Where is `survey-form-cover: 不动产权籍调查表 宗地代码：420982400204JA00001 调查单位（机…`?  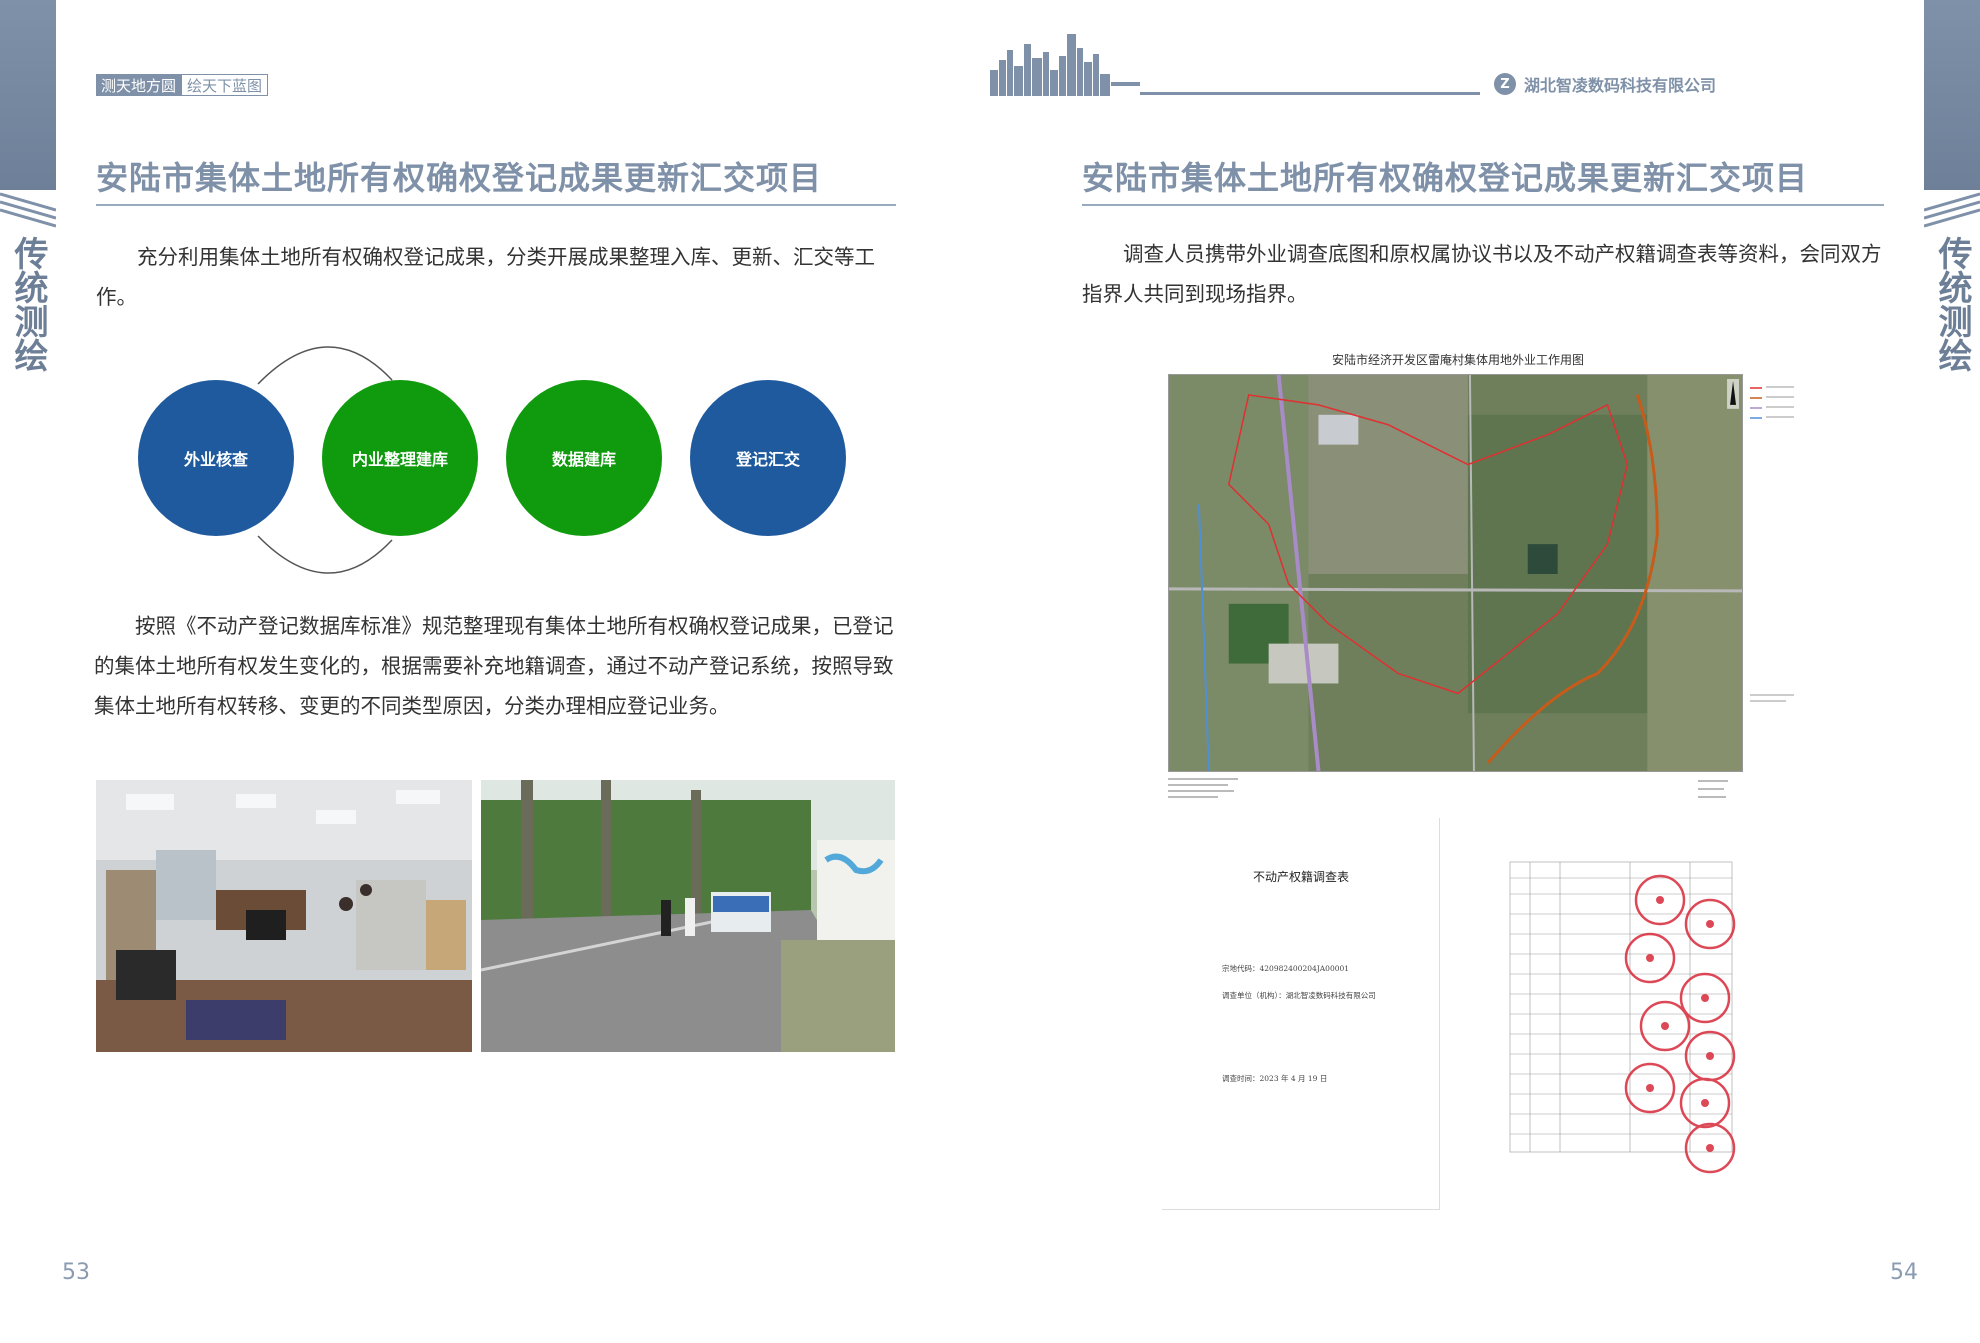 survey-form-cover: 不动产权籍调查表 宗地代码：420982400204JA00001 调查单位（机… is located at coordinates (1301, 1014).